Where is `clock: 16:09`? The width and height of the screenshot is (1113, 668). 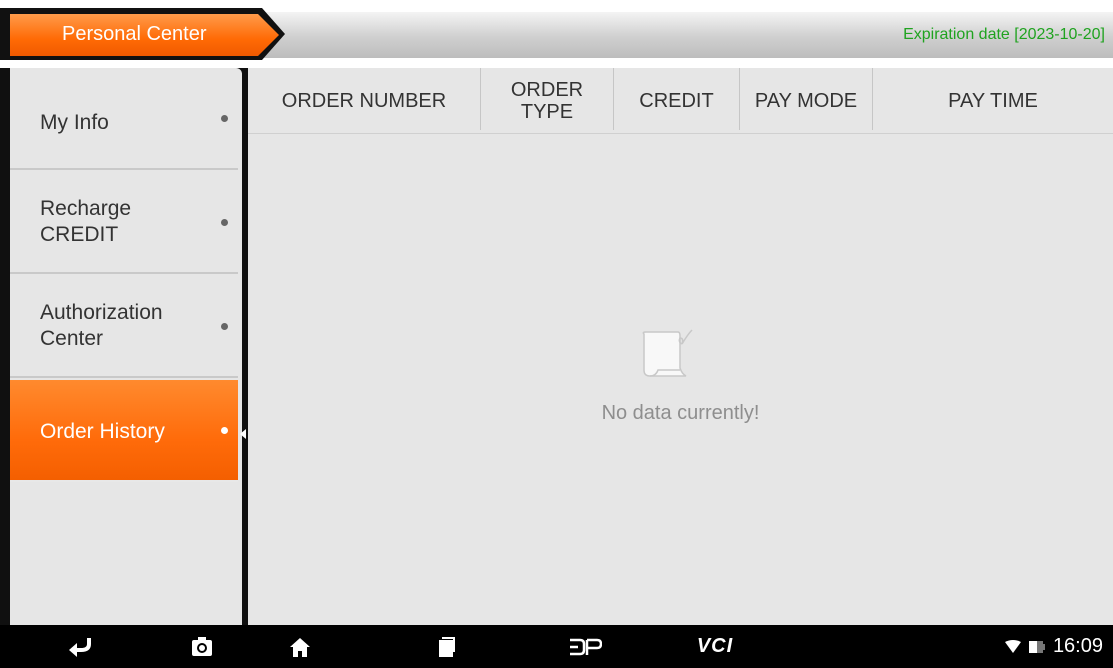
clock: 16:09 is located at coordinates (1077, 646).